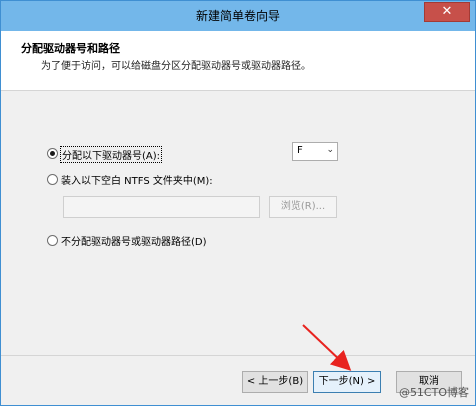 The height and width of the screenshot is (406, 476). What do you see at coordinates (330, 150) in the screenshot?
I see `chevron-down-icon: ⌄` at bounding box center [330, 150].